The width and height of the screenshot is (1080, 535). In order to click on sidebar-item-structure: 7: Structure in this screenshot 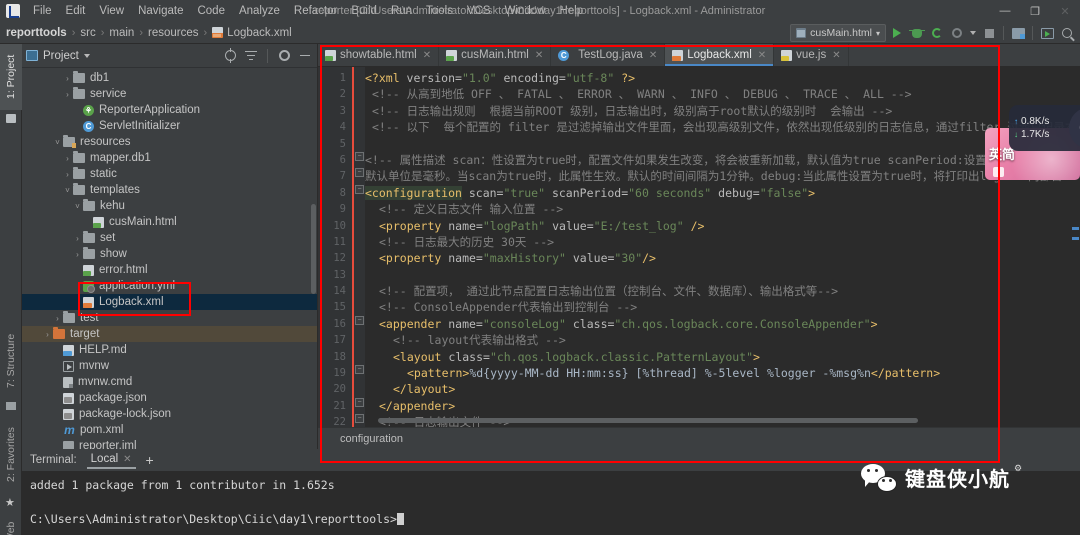, I will do `click(11, 361)`.